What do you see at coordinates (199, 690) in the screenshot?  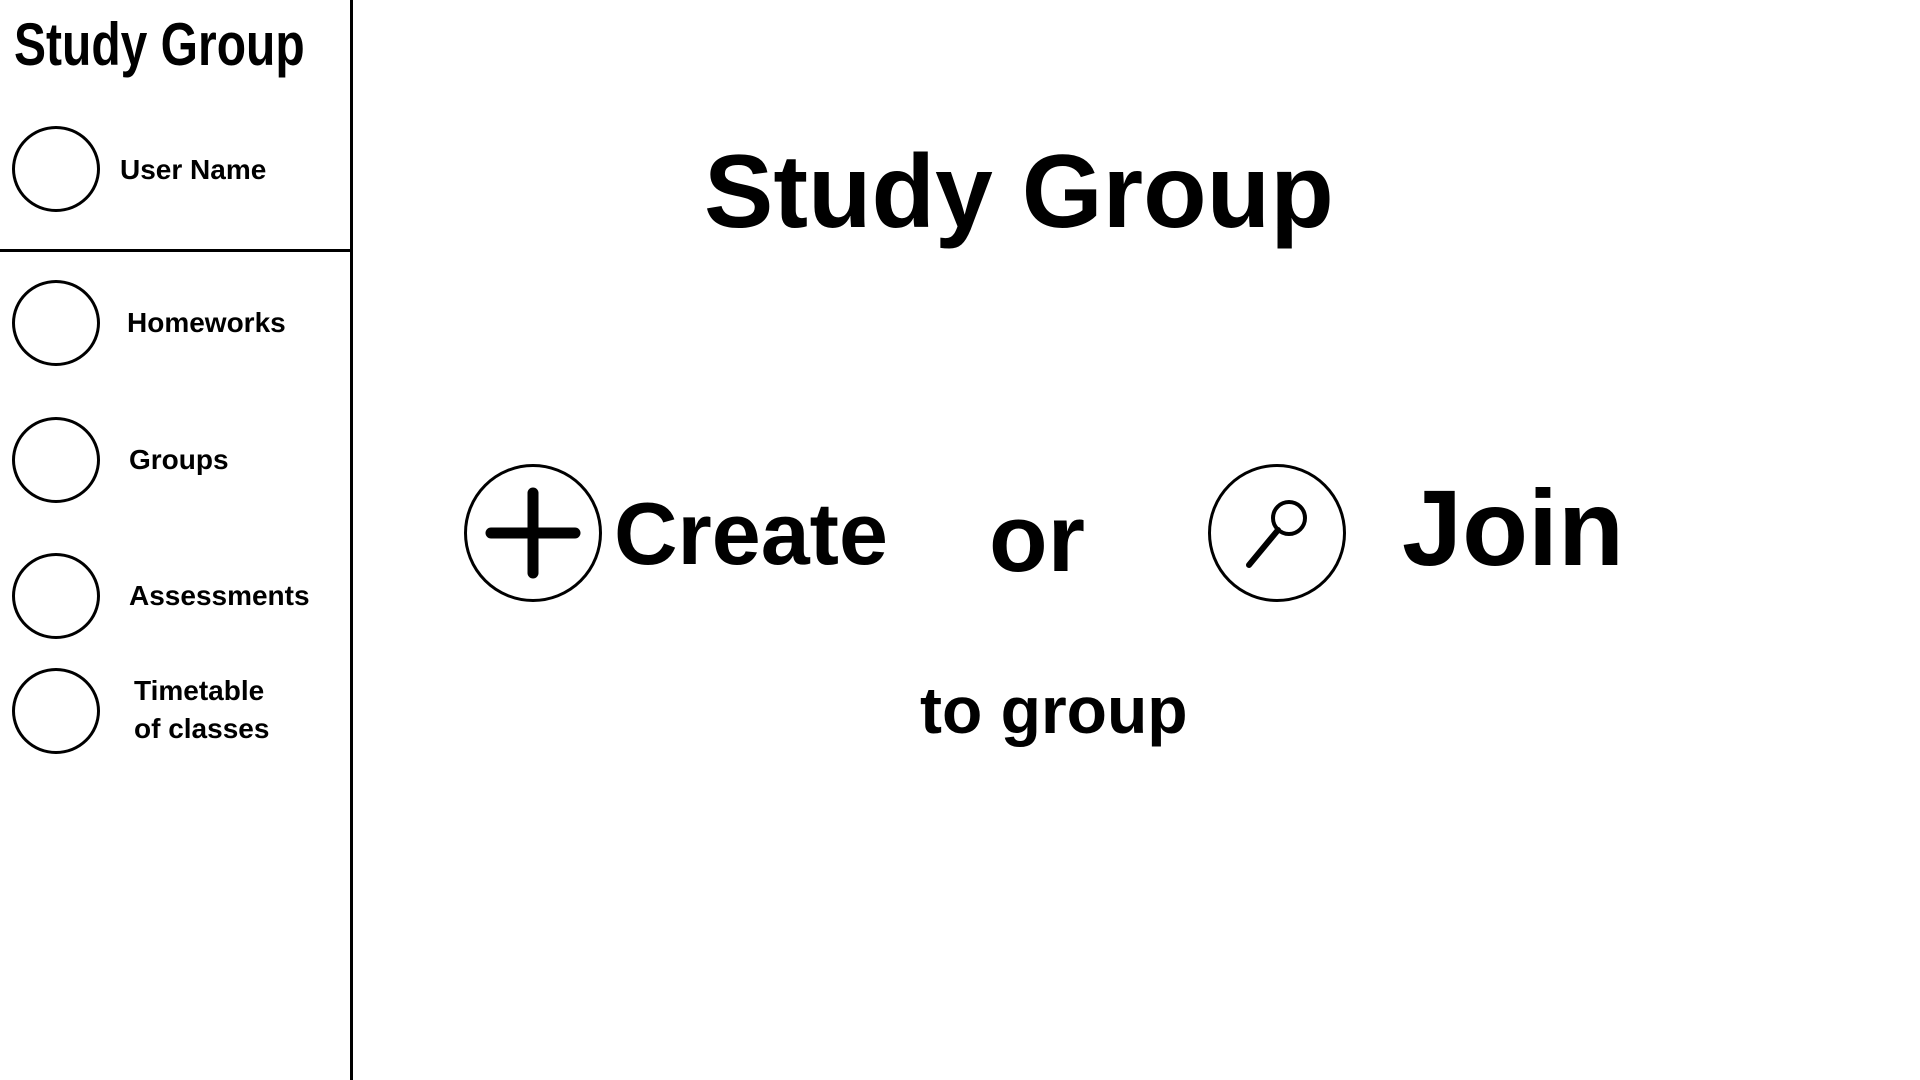 I see `sidebar-item-label-line1: Timetable` at bounding box center [199, 690].